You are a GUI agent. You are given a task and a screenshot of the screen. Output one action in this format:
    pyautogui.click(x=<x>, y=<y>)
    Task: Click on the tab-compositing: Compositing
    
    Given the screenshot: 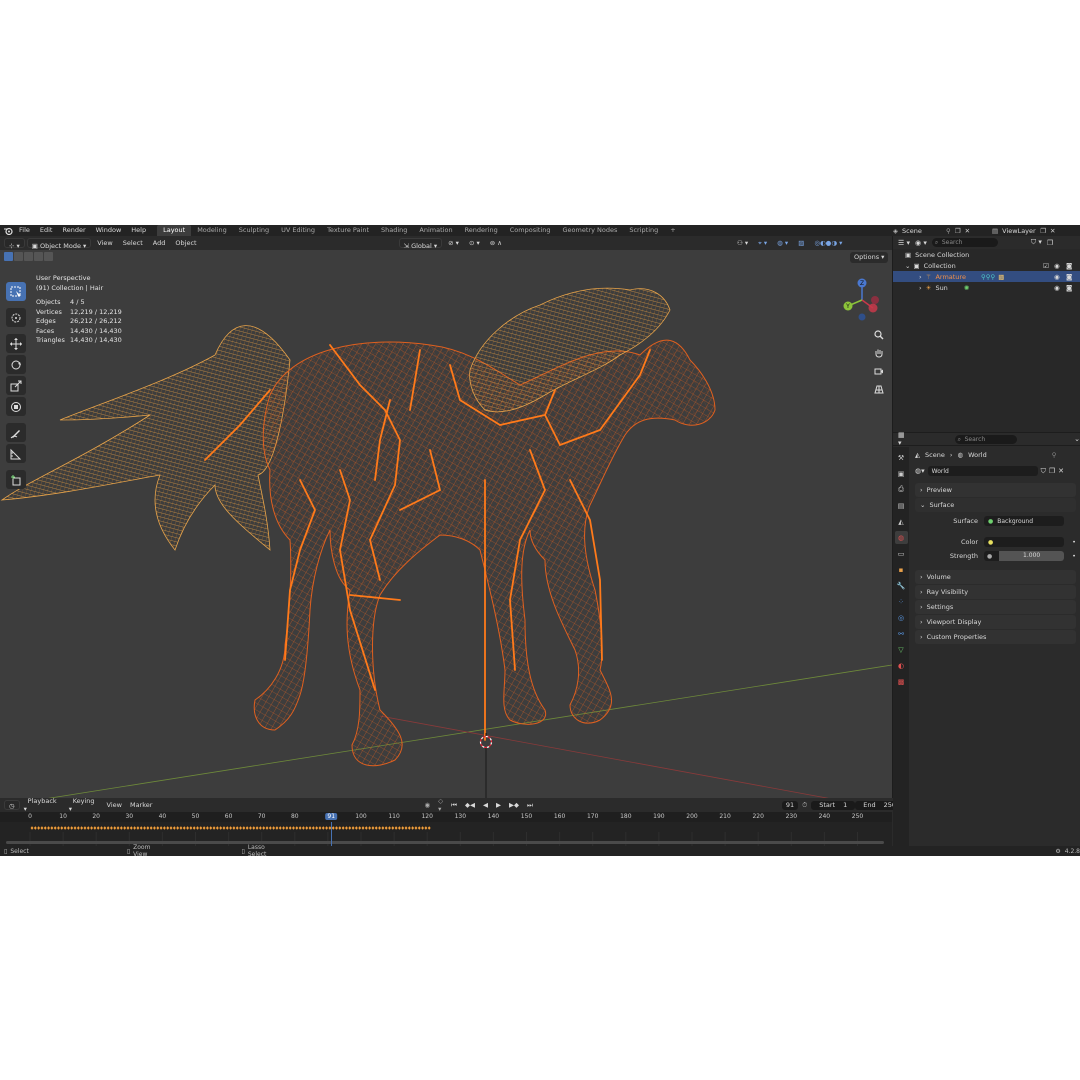 What is the action you would take?
    pyautogui.click(x=530, y=230)
    